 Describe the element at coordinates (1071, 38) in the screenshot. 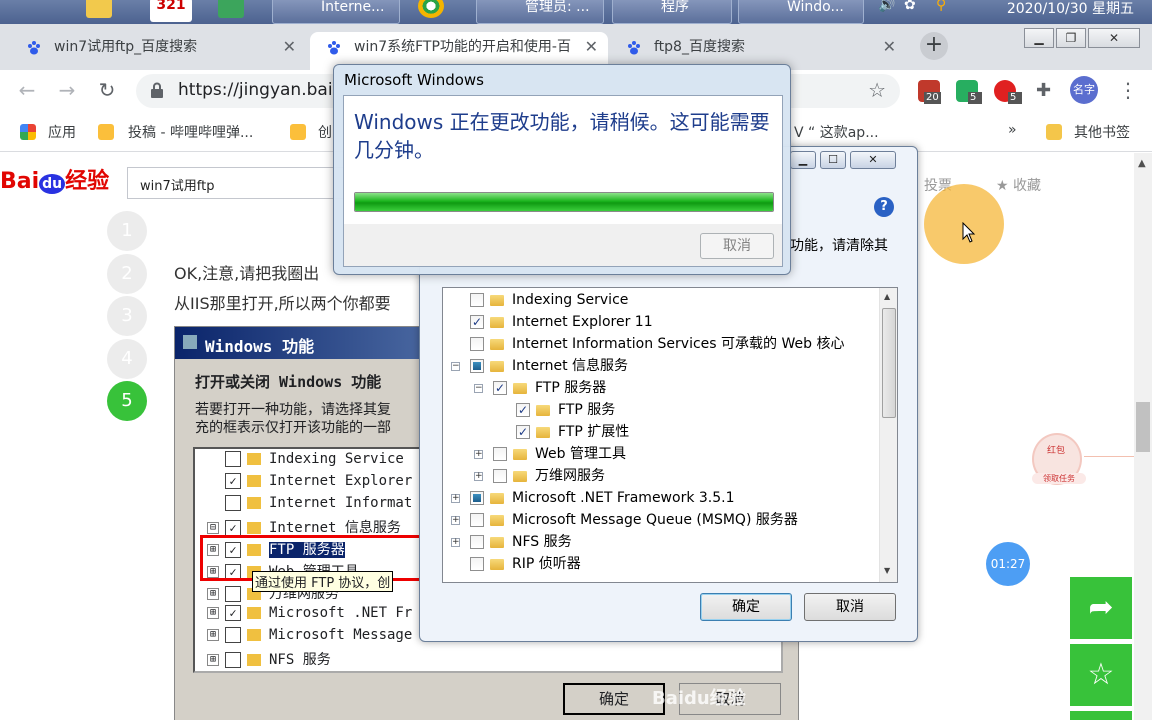

I see `maximize-button: ❐` at that location.